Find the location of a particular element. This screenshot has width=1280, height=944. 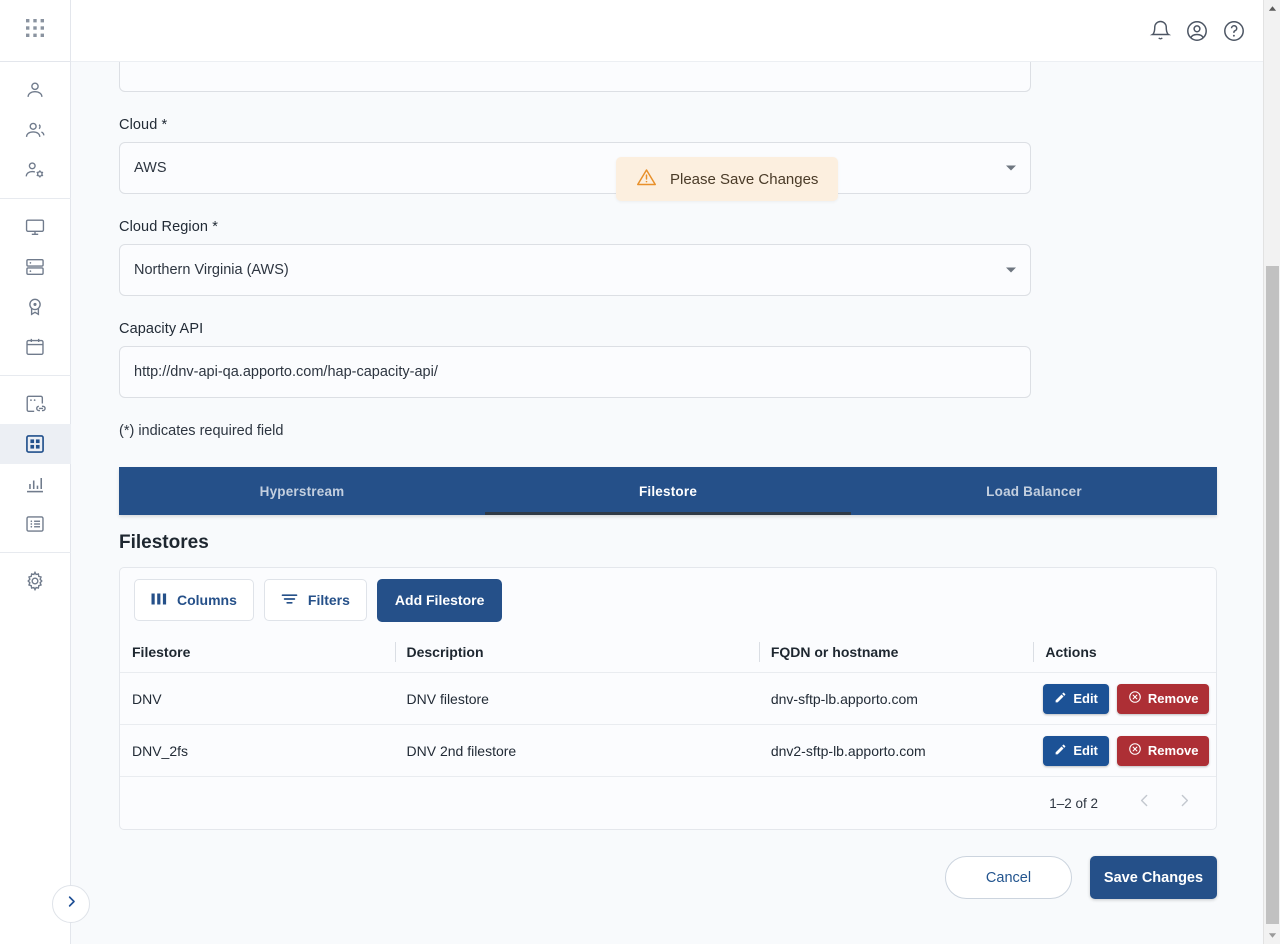

award-icon is located at coordinates (35, 307).